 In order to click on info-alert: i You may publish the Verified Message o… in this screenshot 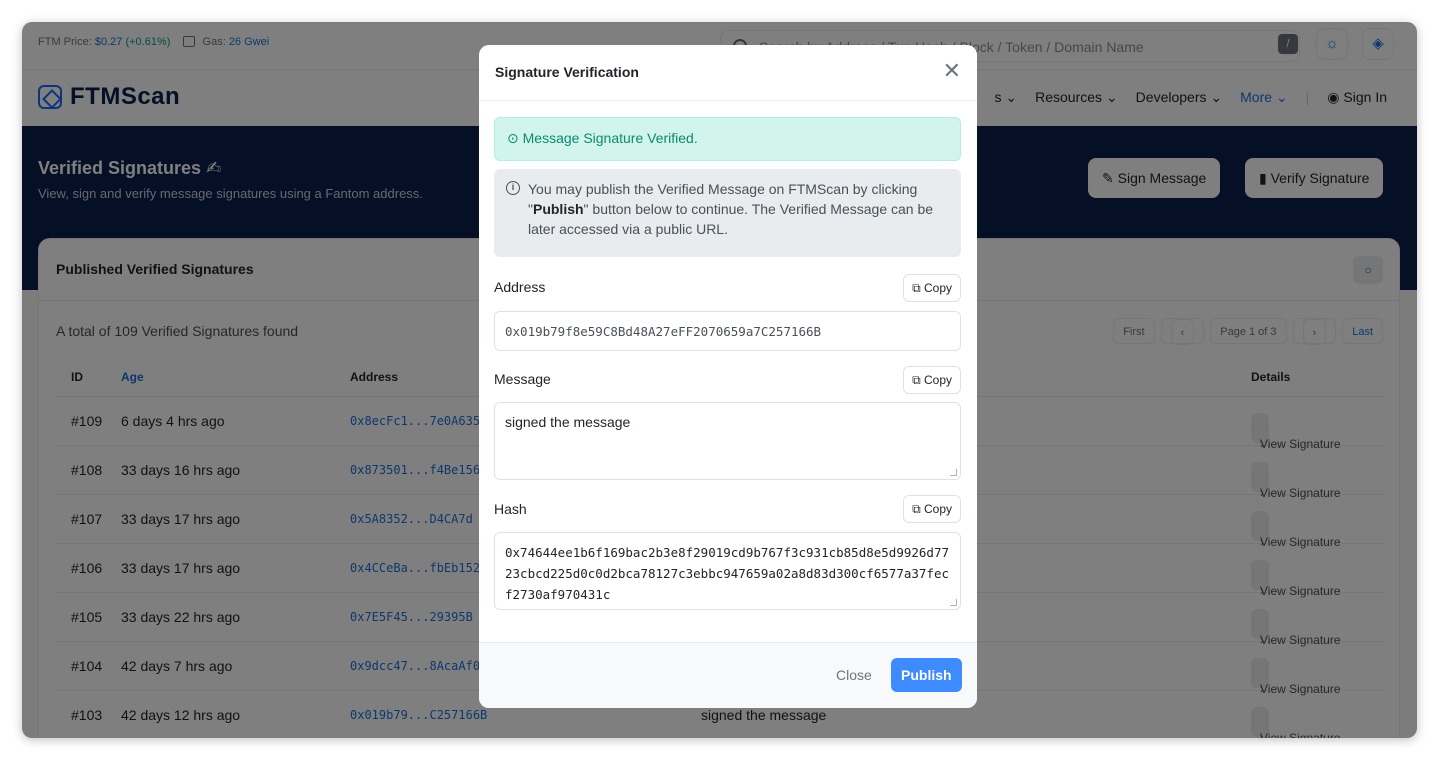, I will do `click(727, 213)`.